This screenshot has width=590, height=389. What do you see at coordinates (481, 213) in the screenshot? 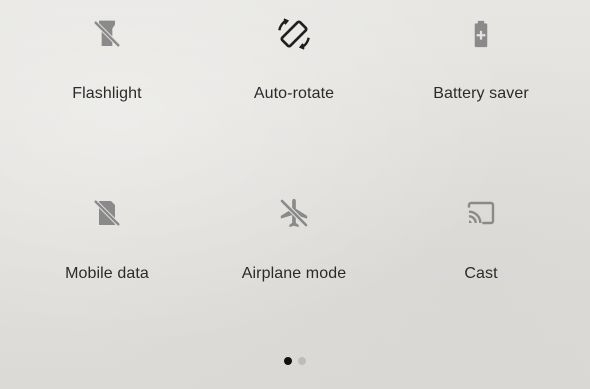
I see `cast-icon` at bounding box center [481, 213].